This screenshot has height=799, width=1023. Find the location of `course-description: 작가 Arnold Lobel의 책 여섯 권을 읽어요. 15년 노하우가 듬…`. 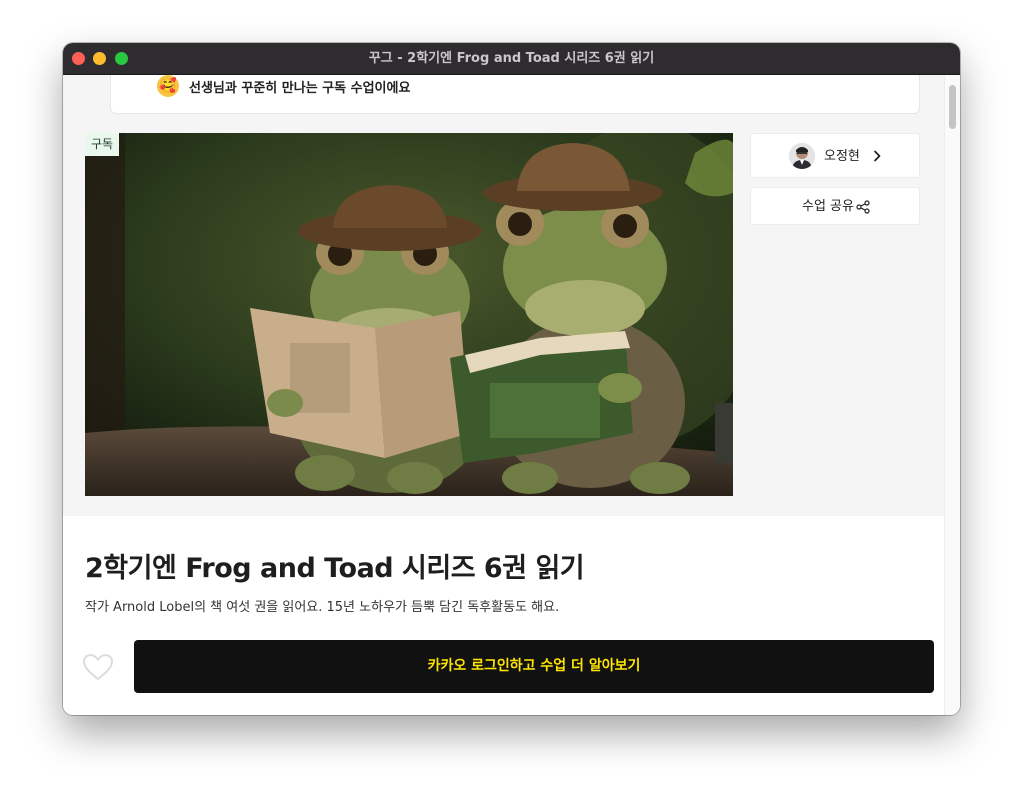

course-description: 작가 Arnold Lobel의 책 여섯 권을 읽어요. 15년 노하우가 듬… is located at coordinates (322, 607).